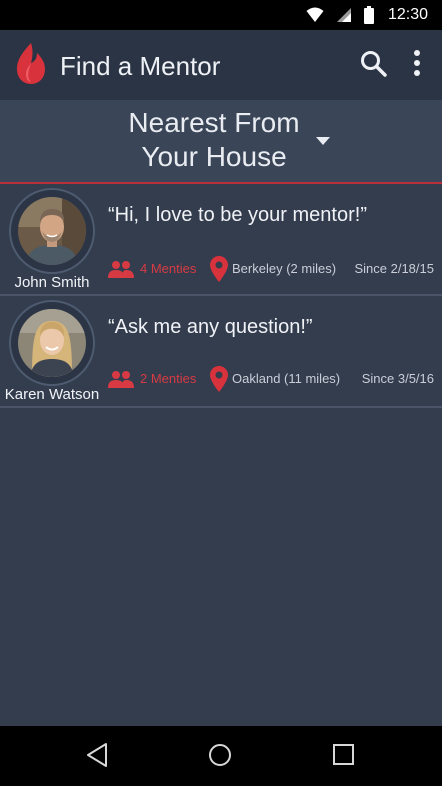  What do you see at coordinates (323, 141) in the screenshot?
I see `chevron-down-icon` at bounding box center [323, 141].